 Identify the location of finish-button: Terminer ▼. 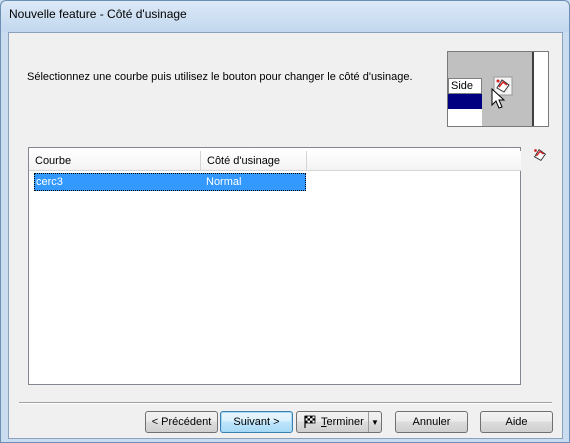
(339, 422).